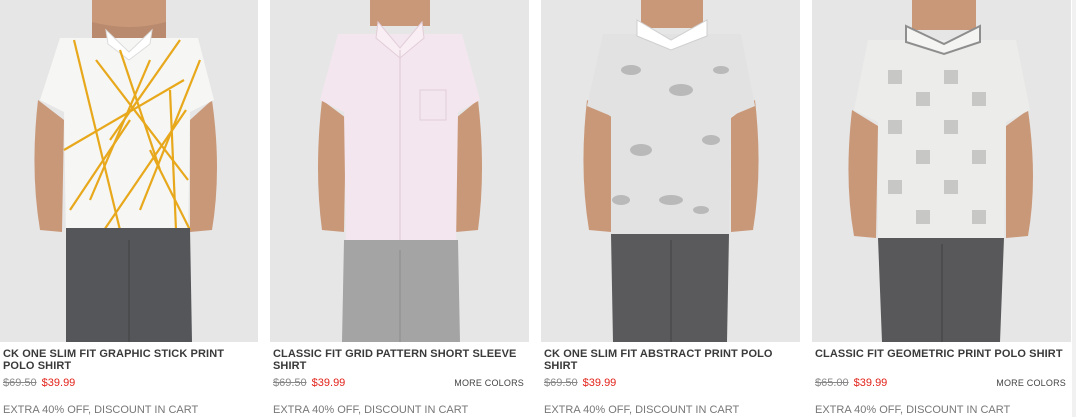 This screenshot has height=417, width=1076. What do you see at coordinates (1074, 208) in the screenshot?
I see `page-scrollbar` at bounding box center [1074, 208].